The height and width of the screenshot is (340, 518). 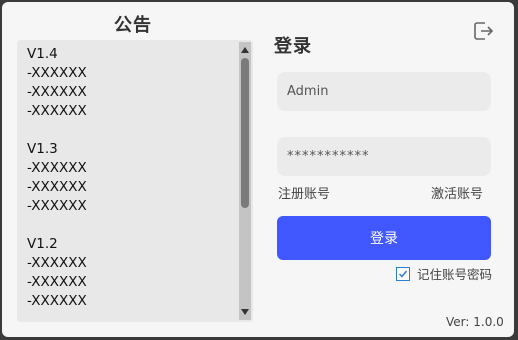 I want to click on remember-checkbox-row: 记住账号密码, so click(x=444, y=273).